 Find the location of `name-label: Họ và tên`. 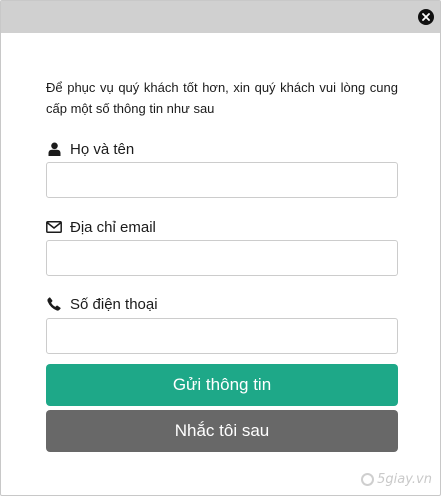

name-label: Họ và tên is located at coordinates (90, 149).